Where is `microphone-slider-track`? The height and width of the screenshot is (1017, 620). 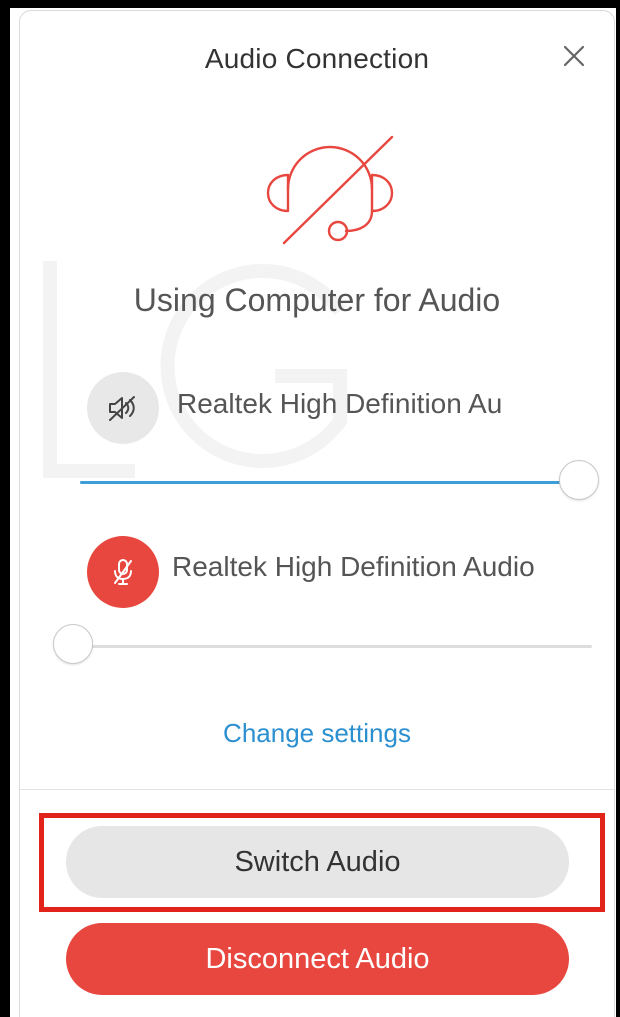
microphone-slider-track is located at coordinates (332, 646).